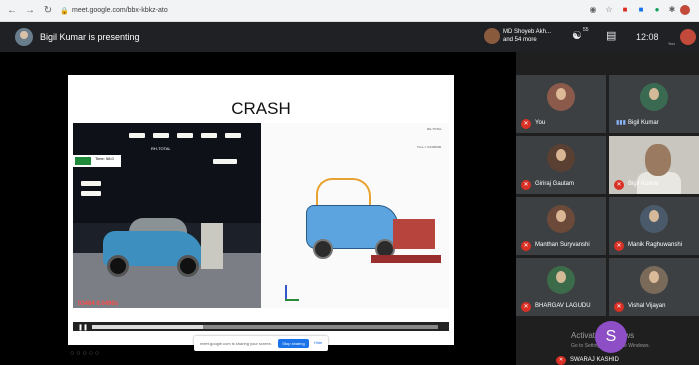 This screenshot has height=365, width=699. Describe the element at coordinates (520, 40) in the screenshot. I see `participants-line-2: and 54 more` at that location.